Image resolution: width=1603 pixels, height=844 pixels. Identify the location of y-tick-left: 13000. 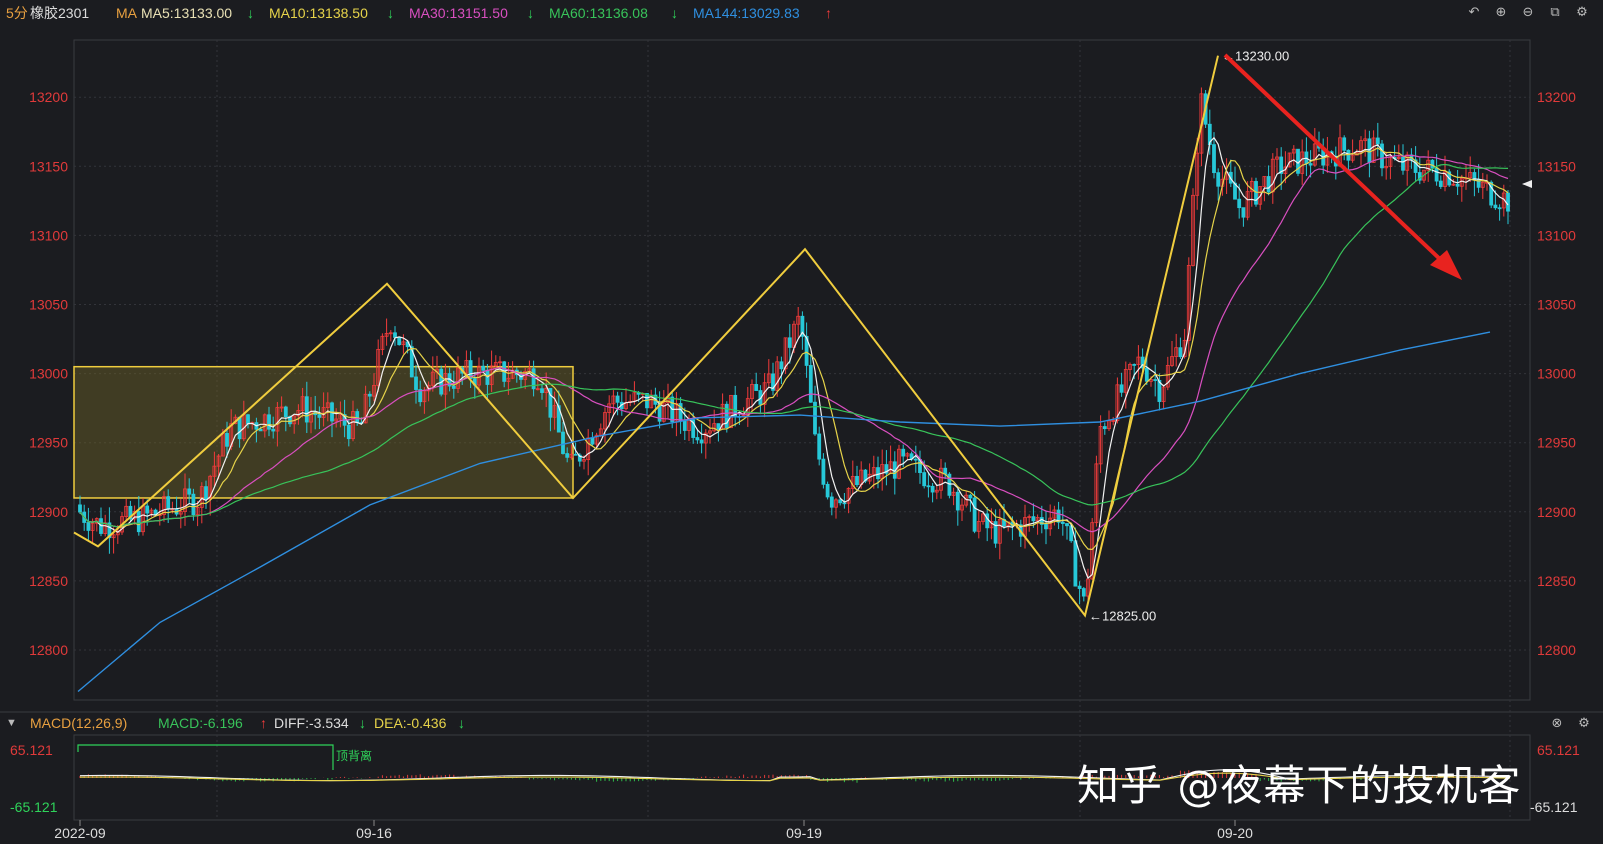
(48, 374).